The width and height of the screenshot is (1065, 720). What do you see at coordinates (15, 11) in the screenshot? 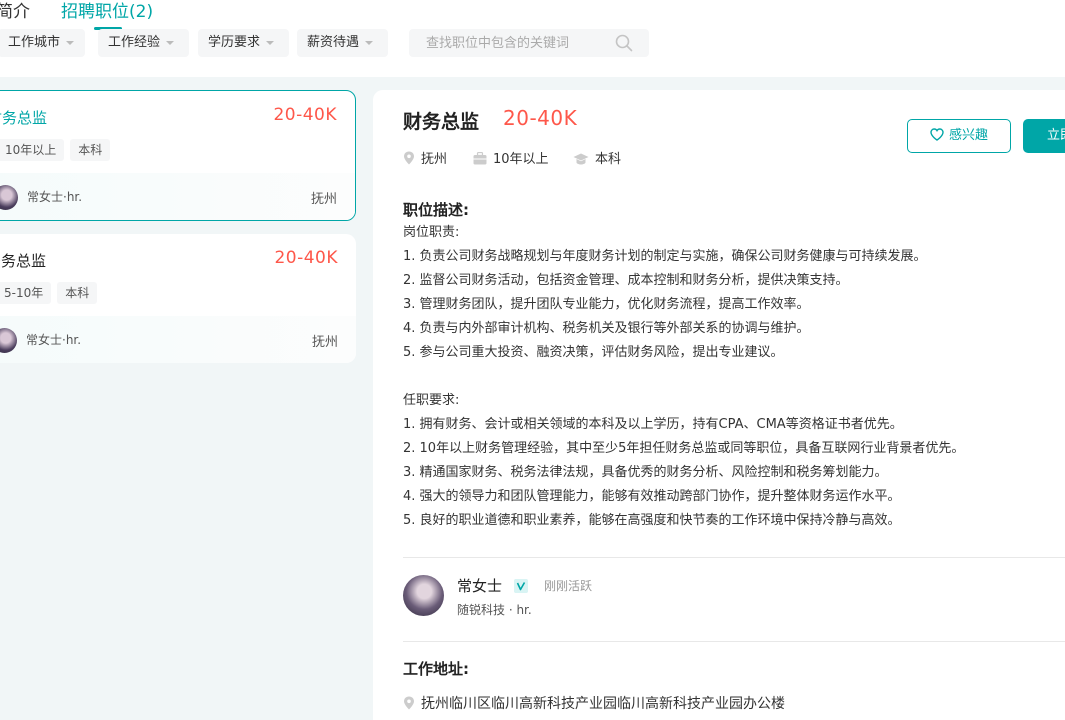
I see `tab-intro: 简介` at bounding box center [15, 11].